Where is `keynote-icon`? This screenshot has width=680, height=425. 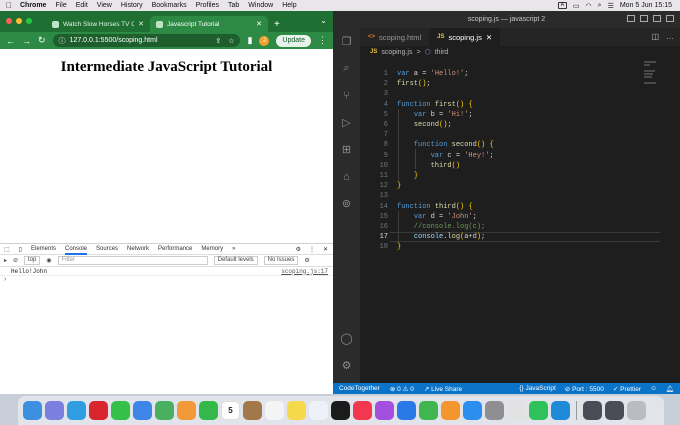
keynote-icon is located at coordinates (406, 410).